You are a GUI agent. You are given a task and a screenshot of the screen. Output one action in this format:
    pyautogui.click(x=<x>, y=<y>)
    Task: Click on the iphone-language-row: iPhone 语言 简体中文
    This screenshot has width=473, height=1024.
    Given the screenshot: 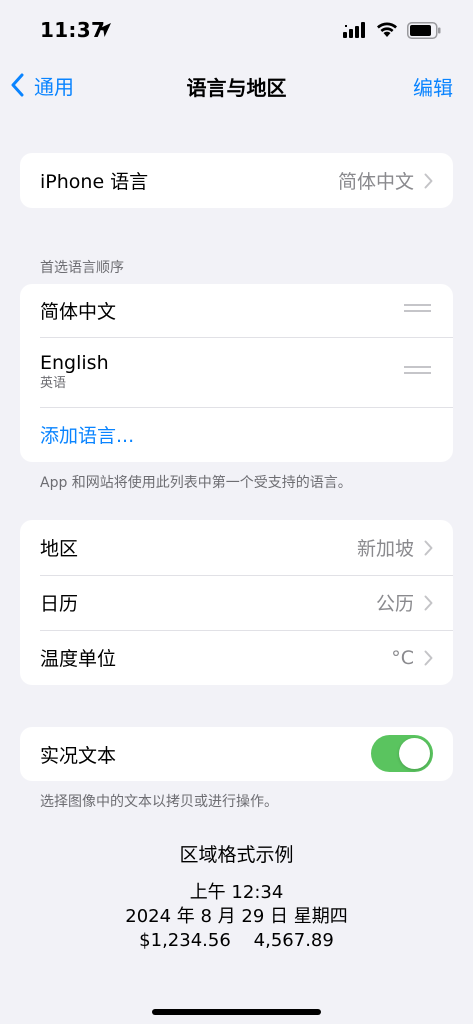 What is the action you would take?
    pyautogui.click(x=236, y=180)
    